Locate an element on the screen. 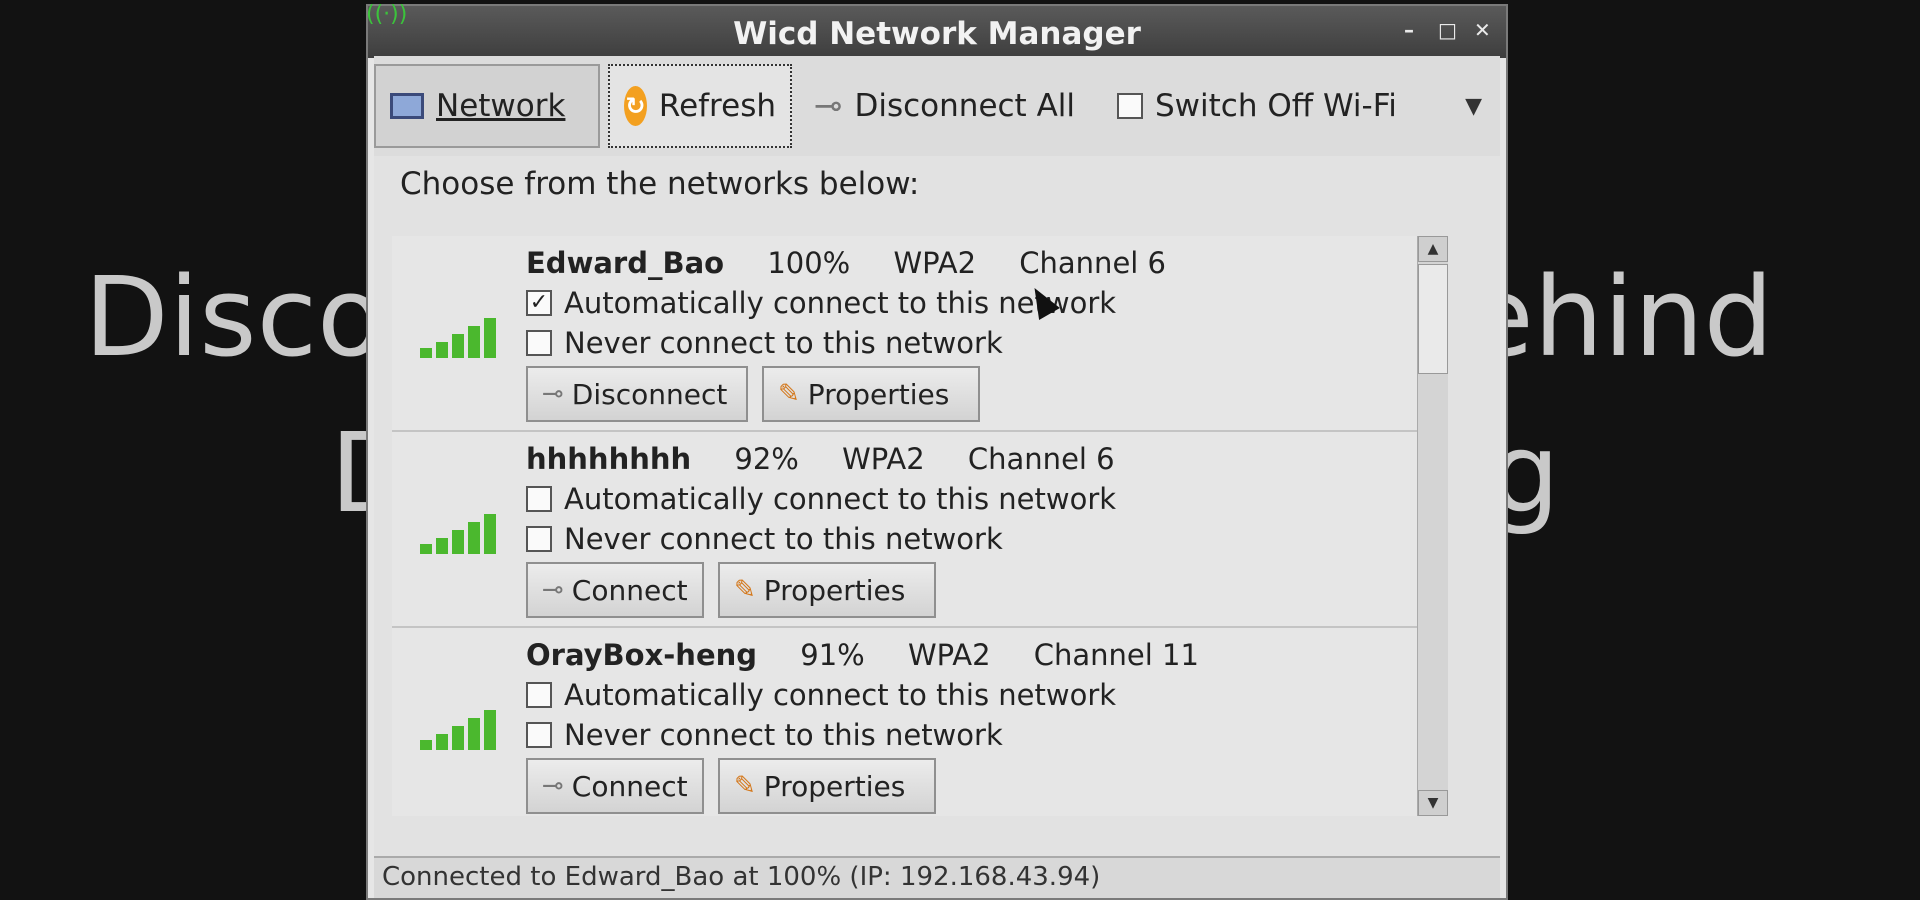 Image resolution: width=1920 pixels, height=900 pixels. network-strength: 100% is located at coordinates (809, 263).